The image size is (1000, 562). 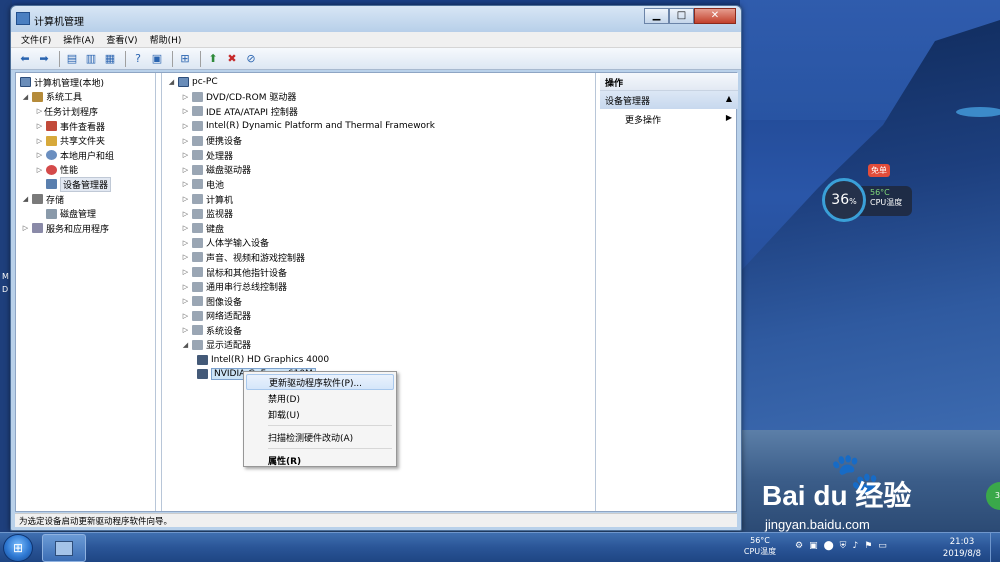 What do you see at coordinates (197, 184) in the screenshot?
I see `device-category-icon` at bounding box center [197, 184].